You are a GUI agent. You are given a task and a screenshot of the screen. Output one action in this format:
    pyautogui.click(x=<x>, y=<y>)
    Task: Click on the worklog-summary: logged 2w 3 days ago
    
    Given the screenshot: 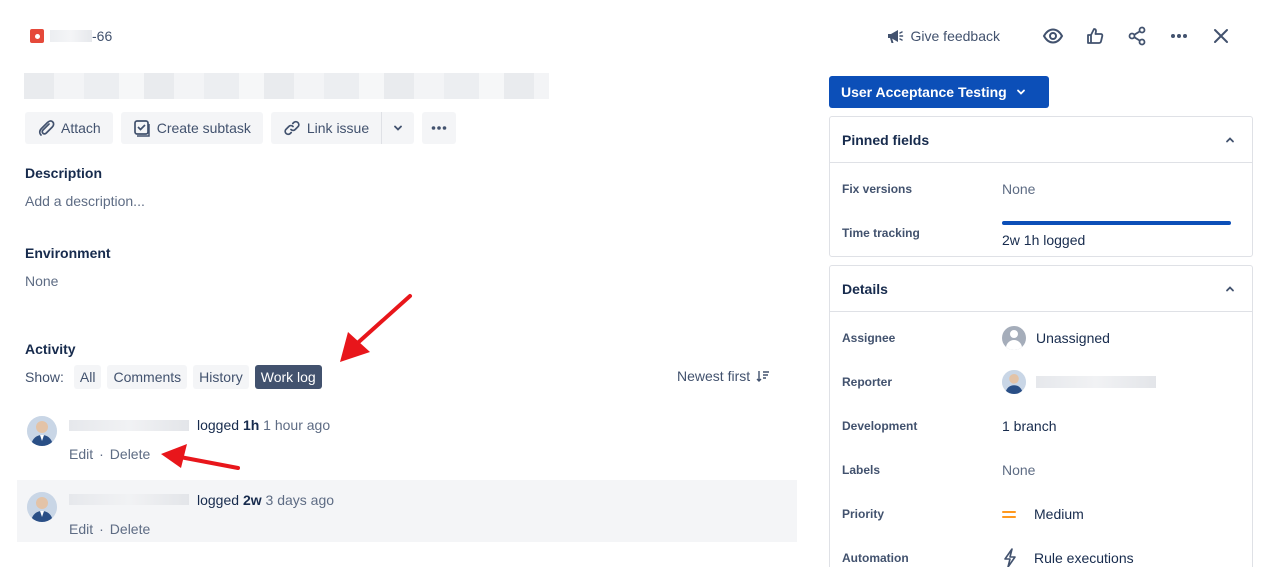 What is the action you would take?
    pyautogui.click(x=265, y=500)
    